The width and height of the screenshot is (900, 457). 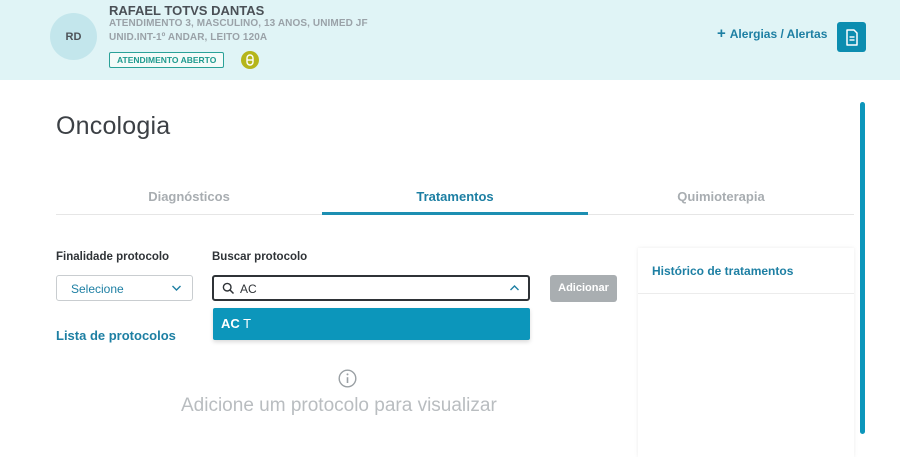 I want to click on purpose-label: Finalidade protocolo, so click(x=113, y=257).